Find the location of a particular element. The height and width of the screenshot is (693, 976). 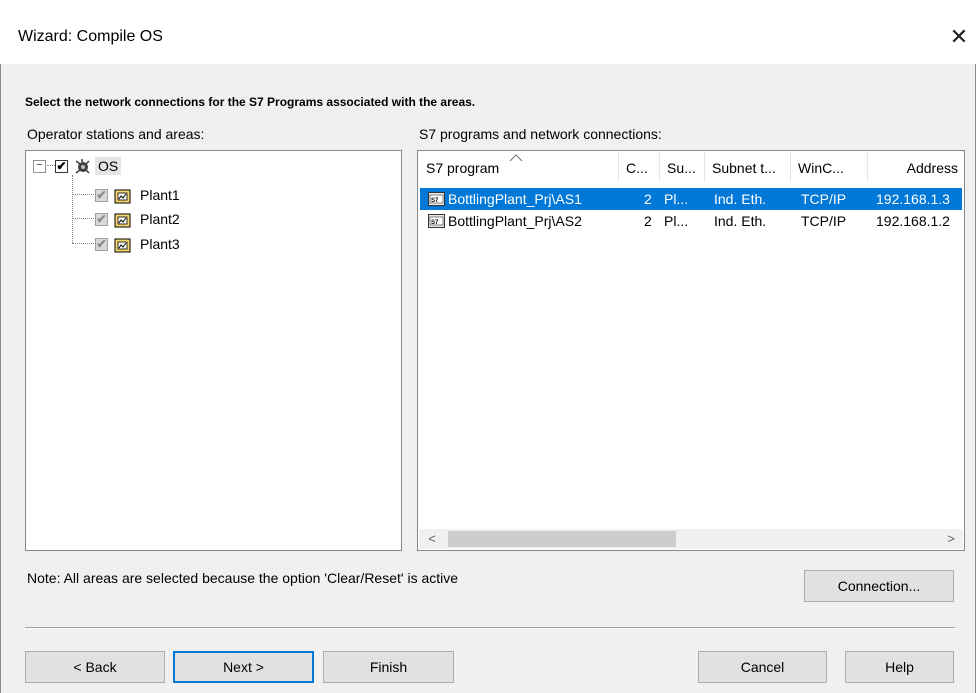

cancel-button: Cancel is located at coordinates (762, 667).